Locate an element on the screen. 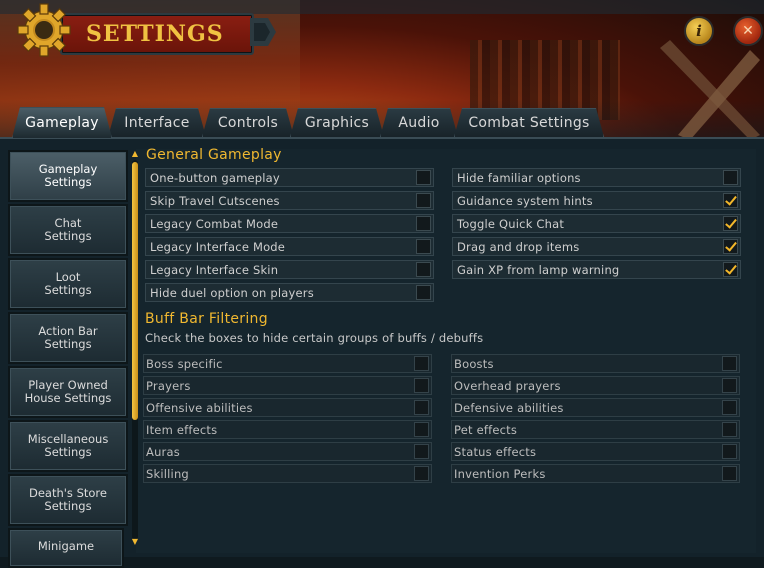  buff-option-prayers: Prayers is located at coordinates (287, 385).